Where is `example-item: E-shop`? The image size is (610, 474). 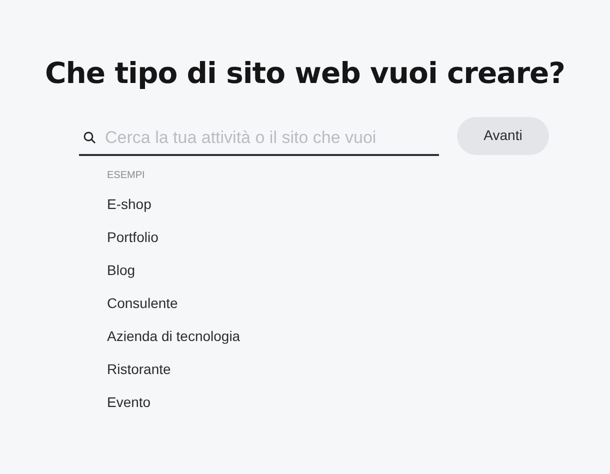 example-item: E-shop is located at coordinates (129, 210).